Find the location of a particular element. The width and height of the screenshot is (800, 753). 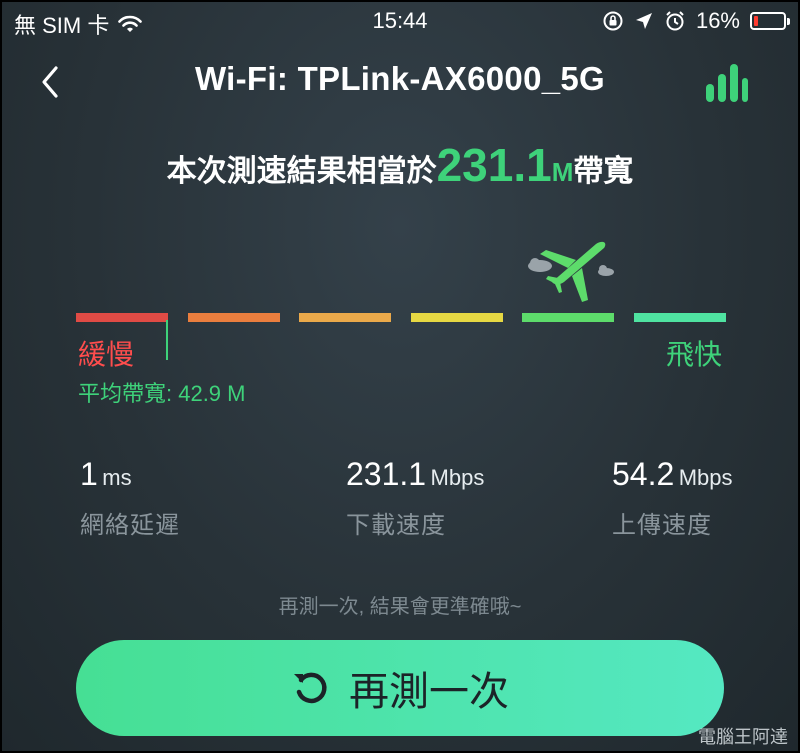

battery-percent: 16% is located at coordinates (717, 20).